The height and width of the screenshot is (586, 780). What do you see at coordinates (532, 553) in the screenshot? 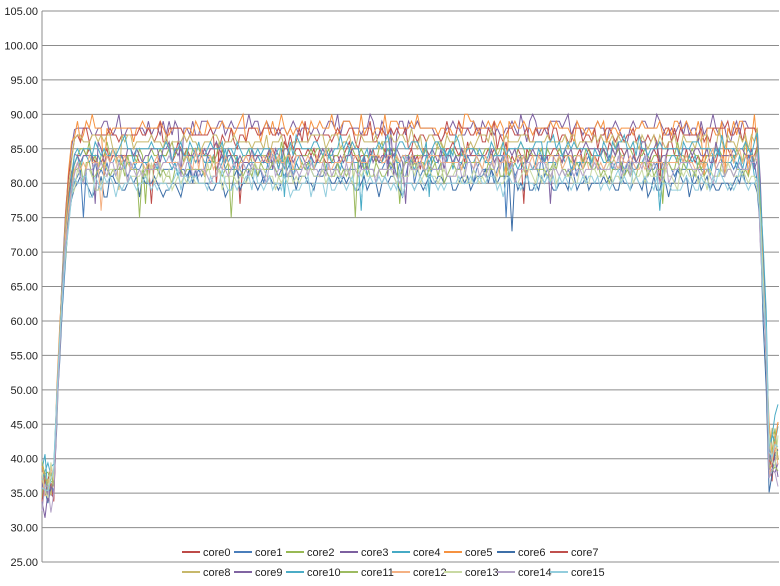
I see `legend-label-core6: core6` at bounding box center [532, 553].